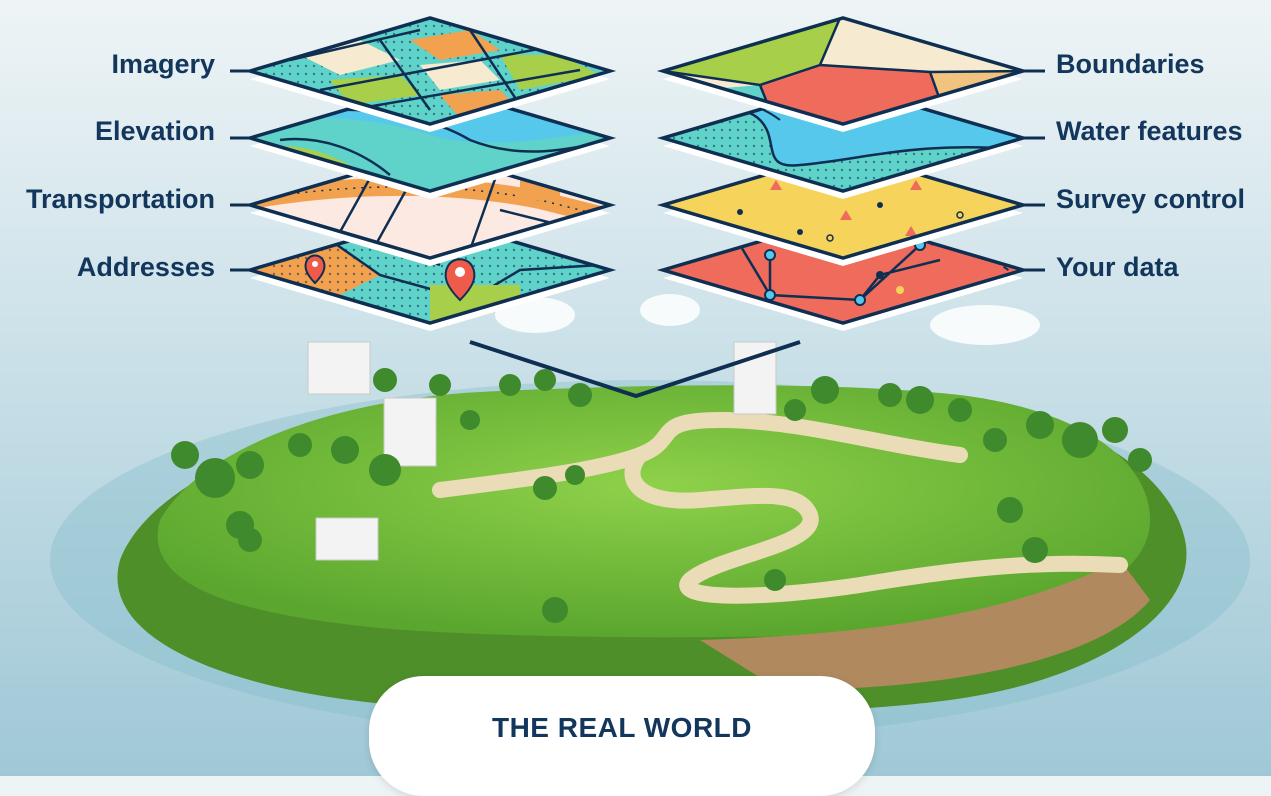 Image resolution: width=1271 pixels, height=796 pixels. Describe the element at coordinates (843, 74) in the screenshot. I see `layer-boundaries` at that location.